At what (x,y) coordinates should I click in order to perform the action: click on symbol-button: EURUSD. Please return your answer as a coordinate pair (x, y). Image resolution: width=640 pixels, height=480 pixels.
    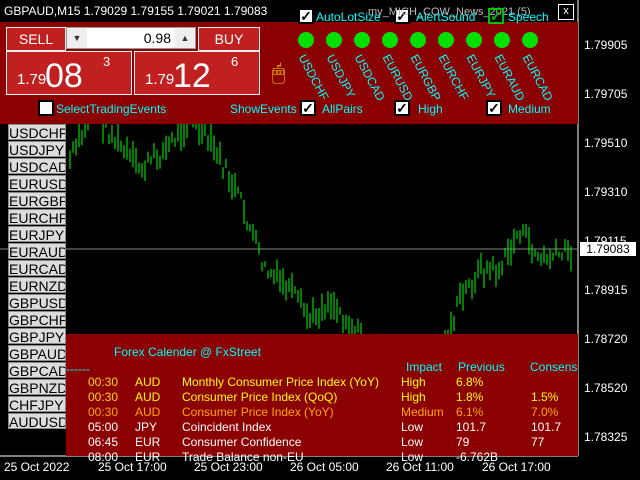
    Looking at the image, I should click on (37, 183).